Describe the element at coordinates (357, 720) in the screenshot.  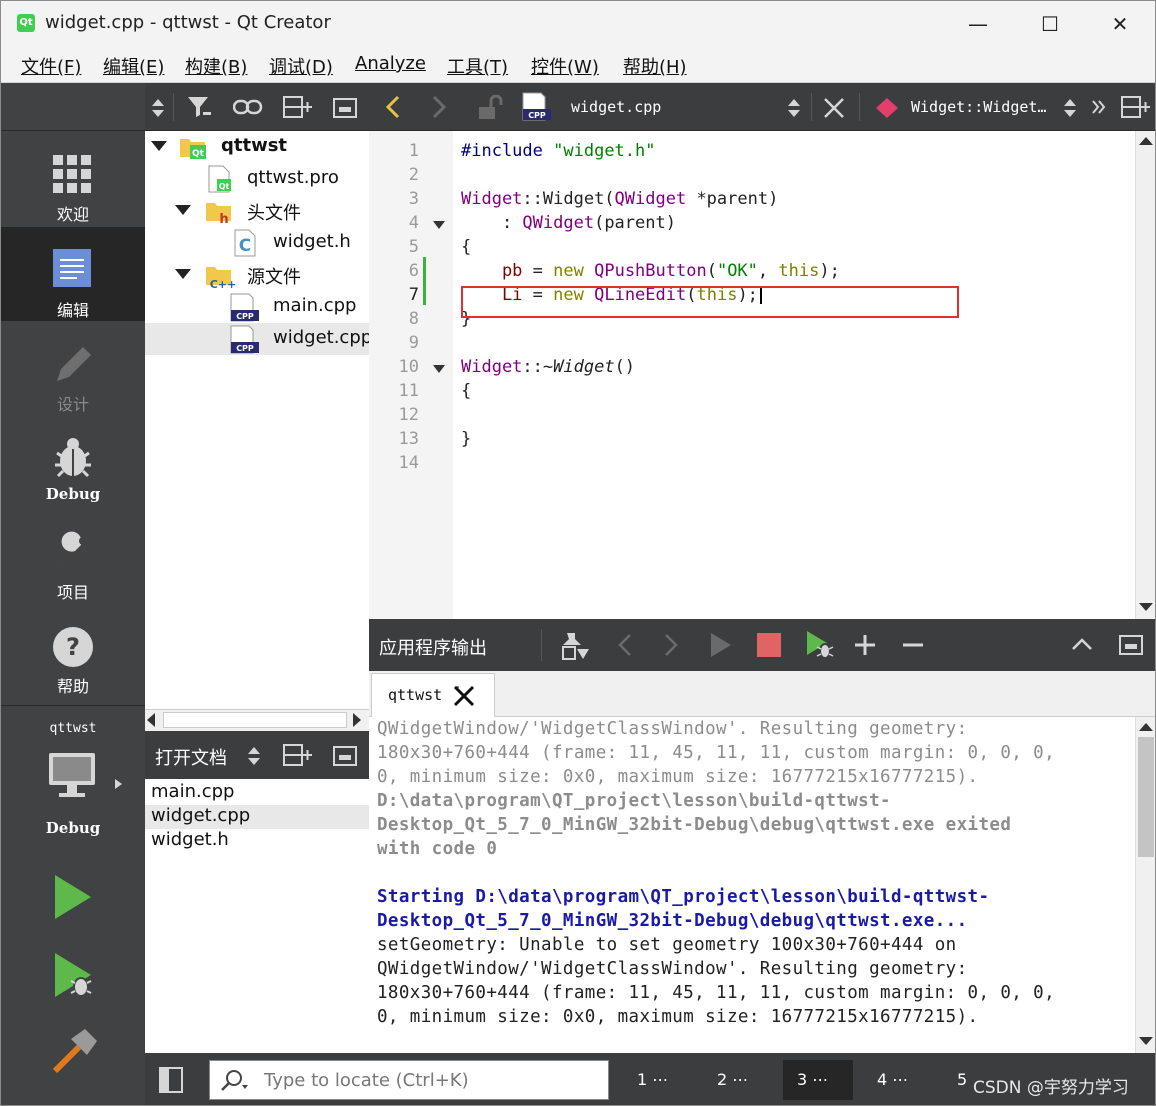
I see `scroll-right-icon` at that location.